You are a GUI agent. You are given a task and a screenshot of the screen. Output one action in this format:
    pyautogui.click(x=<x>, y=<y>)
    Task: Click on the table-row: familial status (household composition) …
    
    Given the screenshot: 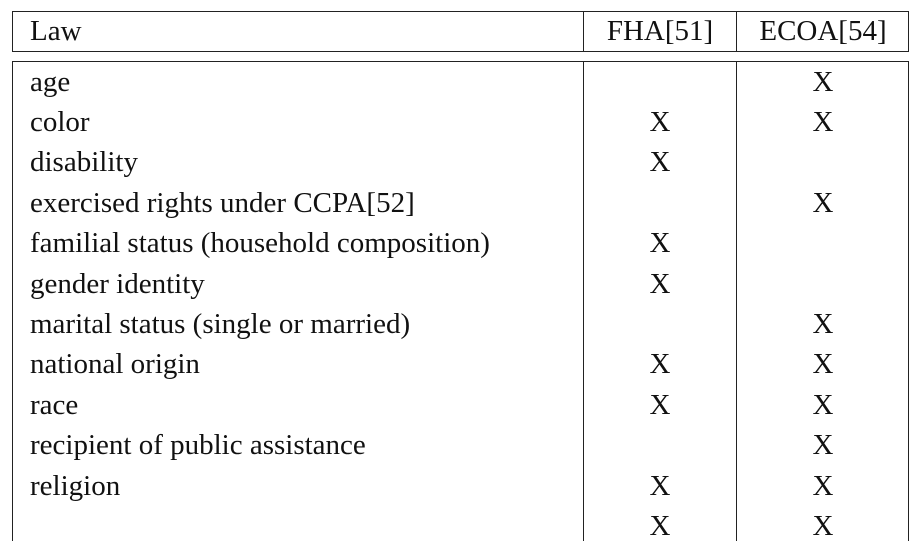 What is the action you would take?
    pyautogui.click(x=460, y=243)
    